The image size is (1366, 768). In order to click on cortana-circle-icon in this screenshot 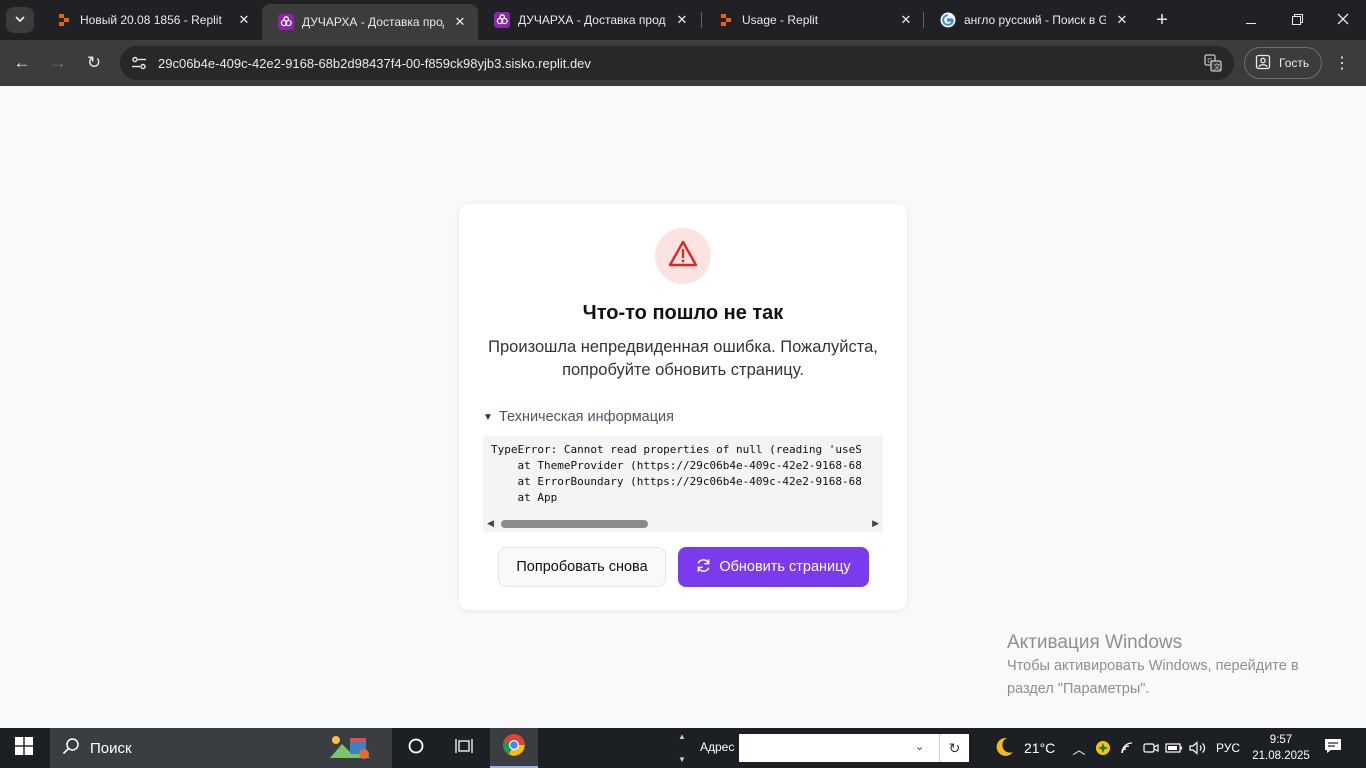, I will do `click(416, 748)`.